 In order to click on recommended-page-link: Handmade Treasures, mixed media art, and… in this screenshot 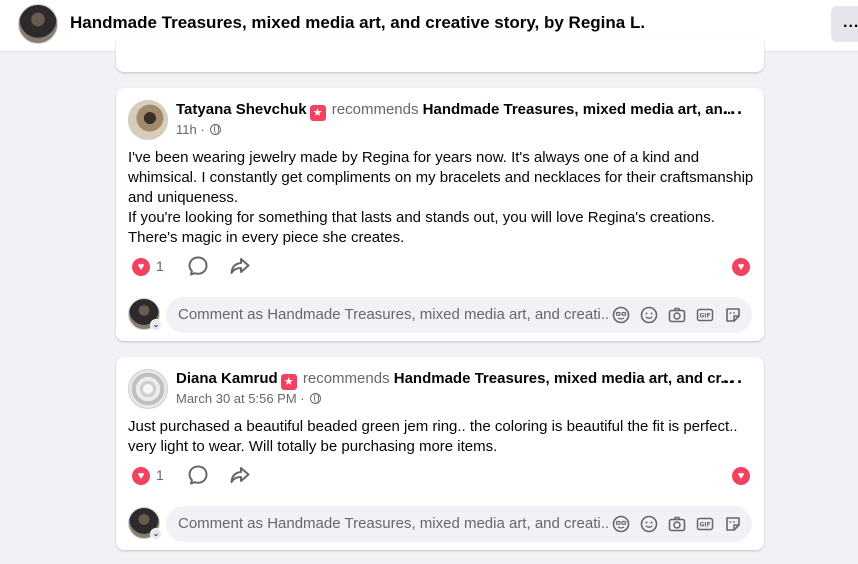, I will do `click(563, 378)`.